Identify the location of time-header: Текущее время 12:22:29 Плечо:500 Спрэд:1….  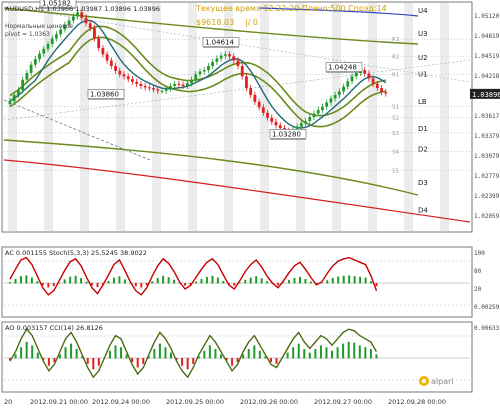
(291, 8).